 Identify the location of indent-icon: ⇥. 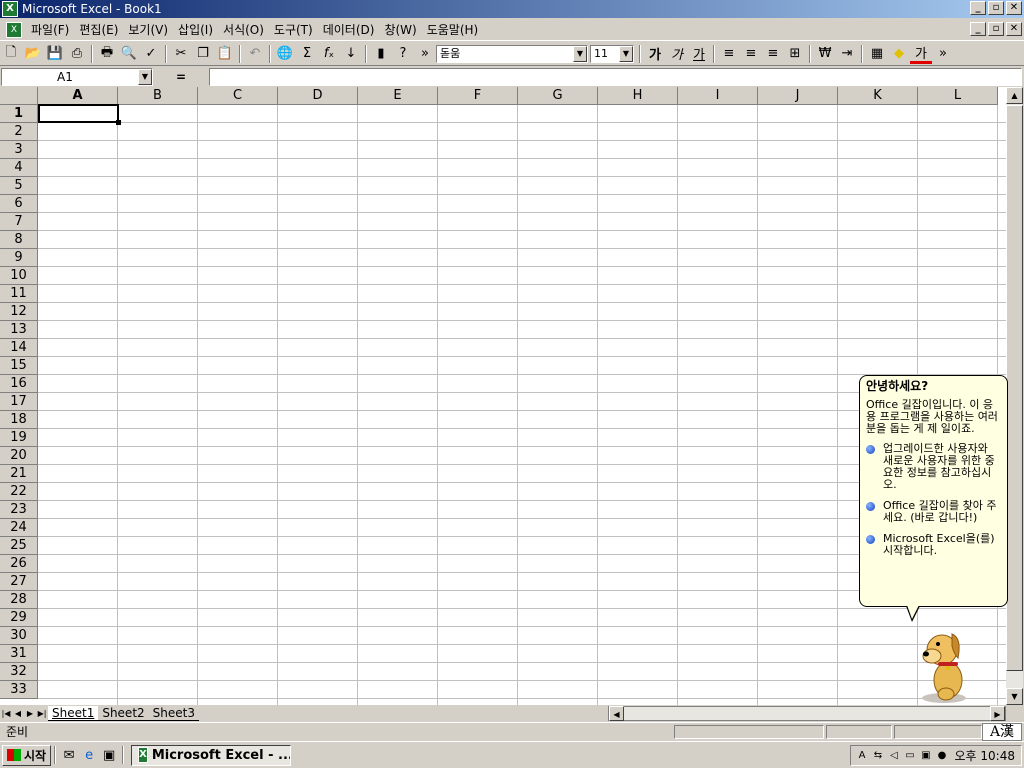
(847, 54).